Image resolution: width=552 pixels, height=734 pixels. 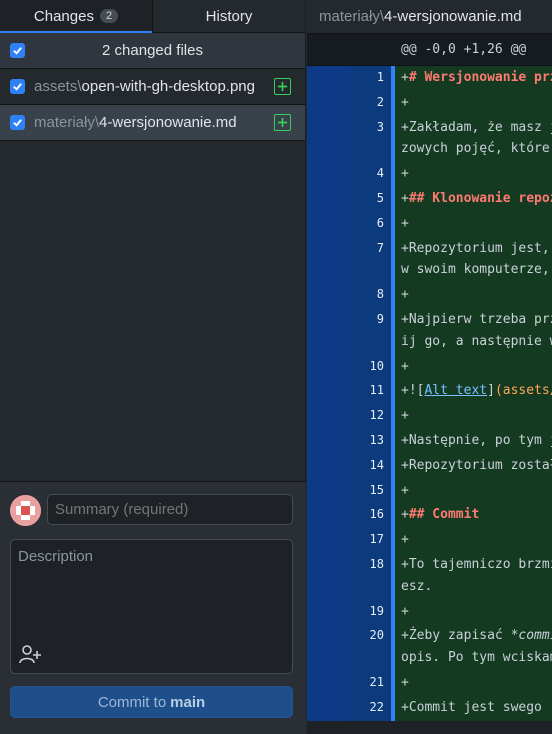 I want to click on new-line-number: 15, so click(x=370, y=491).